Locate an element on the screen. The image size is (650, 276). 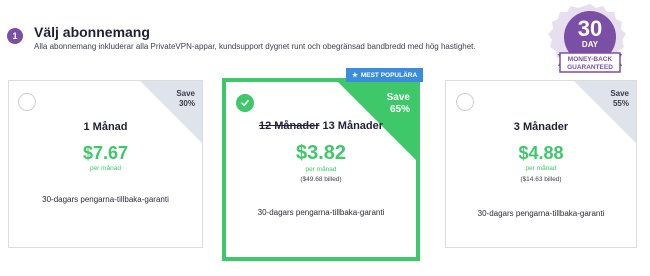
save-label: Save 65% is located at coordinates (398, 103).